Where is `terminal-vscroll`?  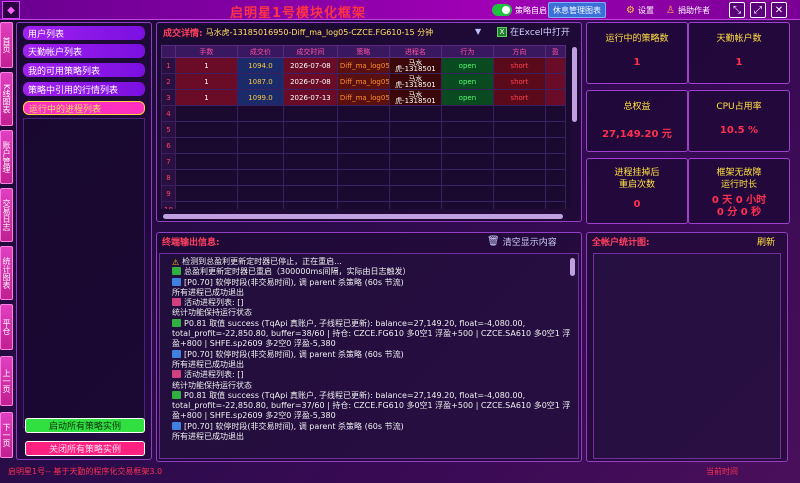
terminal-vscroll is located at coordinates (572, 267).